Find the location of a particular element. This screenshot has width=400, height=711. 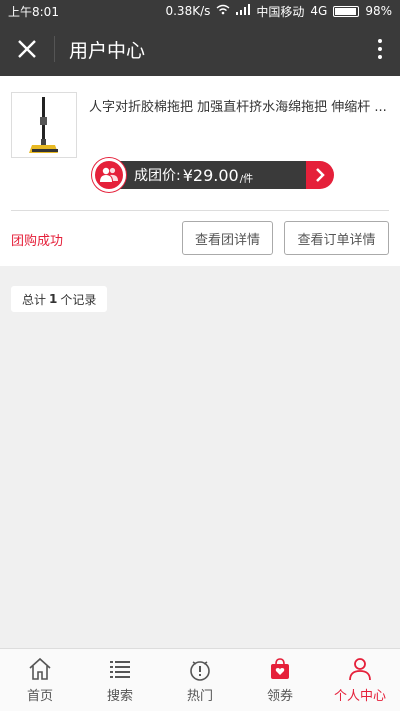

mop-image is located at coordinates (43, 125).